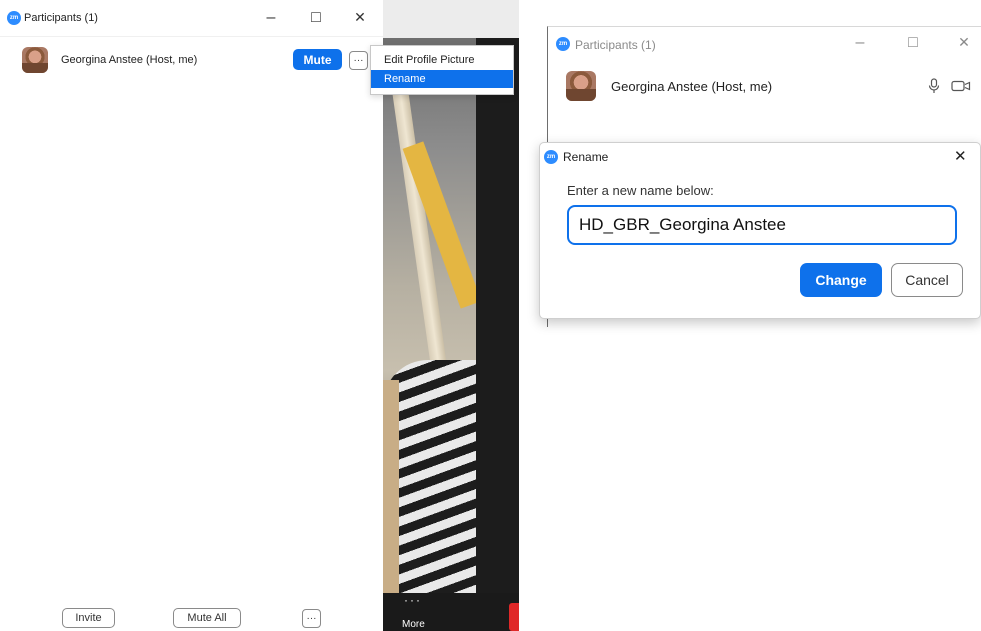  I want to click on cancel-button: Cancel, so click(927, 280).